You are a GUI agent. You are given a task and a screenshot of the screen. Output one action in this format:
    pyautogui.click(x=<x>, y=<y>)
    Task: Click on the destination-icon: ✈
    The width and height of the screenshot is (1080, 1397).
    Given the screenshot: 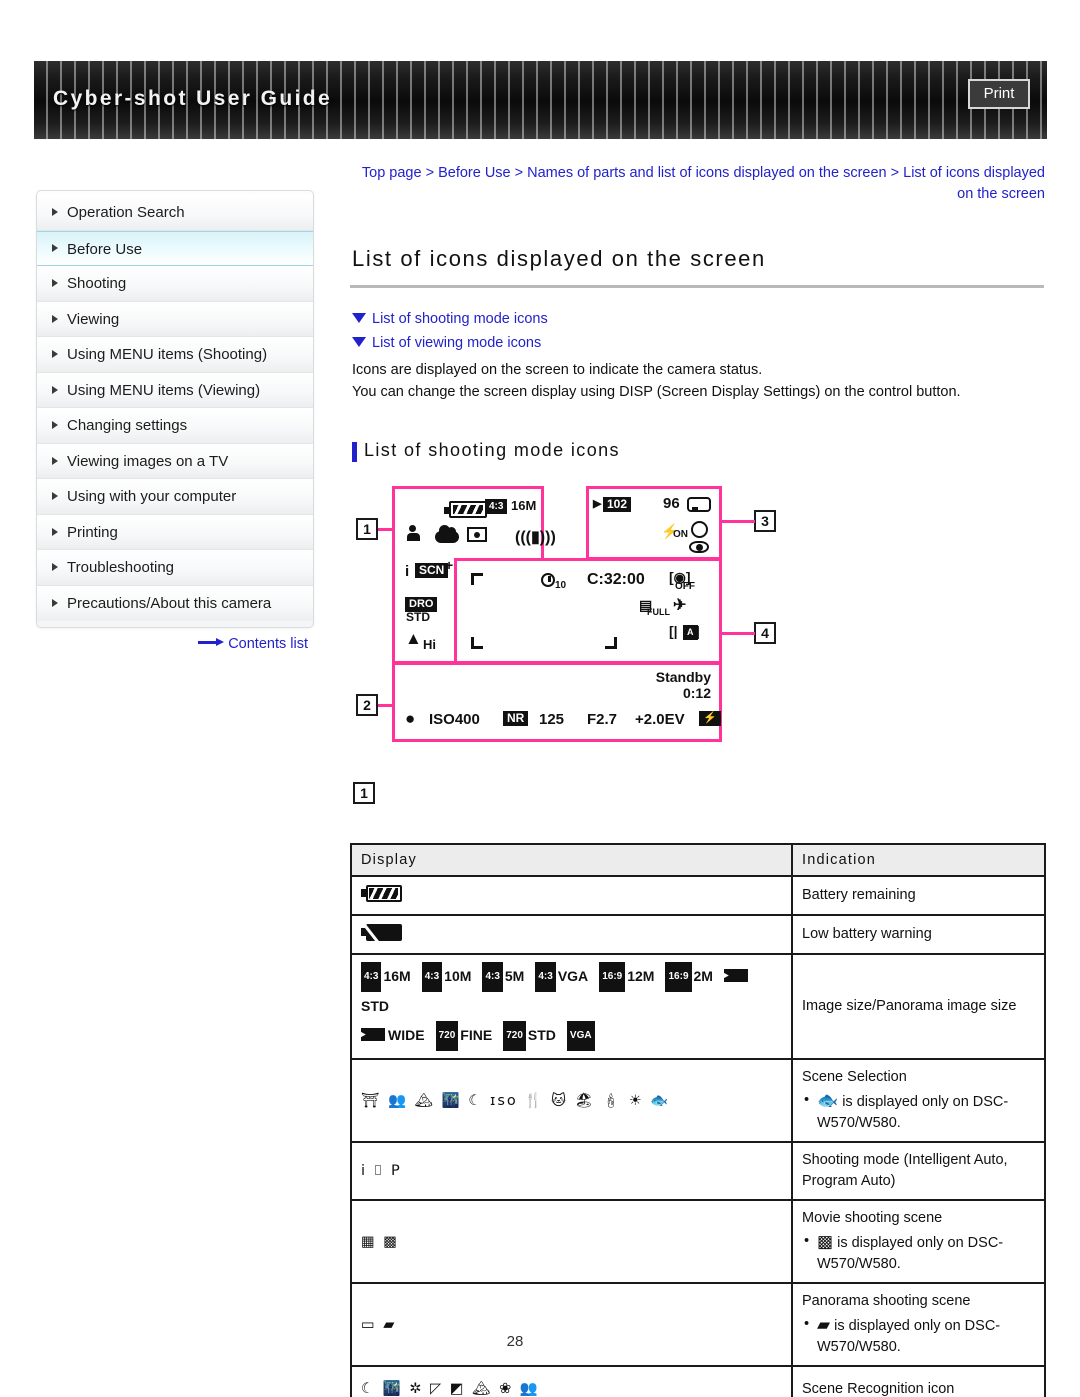 What is the action you would take?
    pyautogui.click(x=680, y=605)
    